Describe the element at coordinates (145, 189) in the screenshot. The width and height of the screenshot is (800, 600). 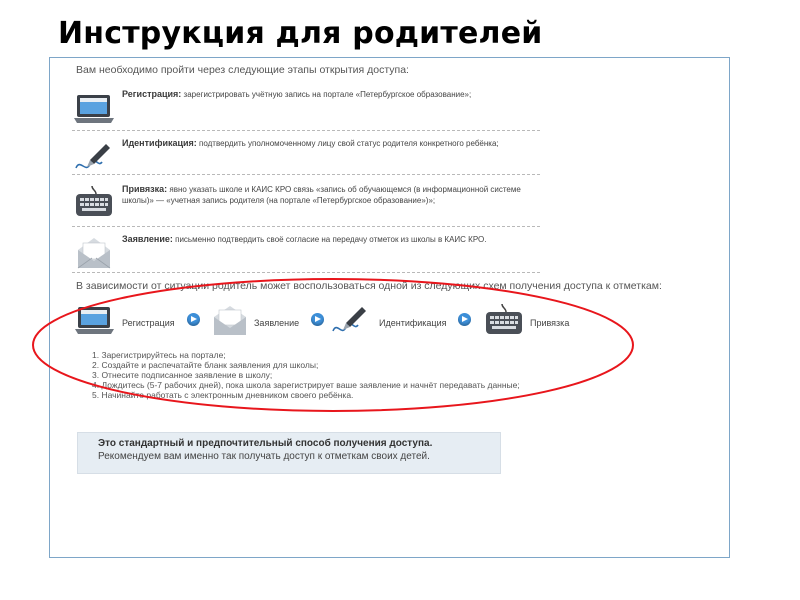
I see `step-name: Привязка:` at that location.